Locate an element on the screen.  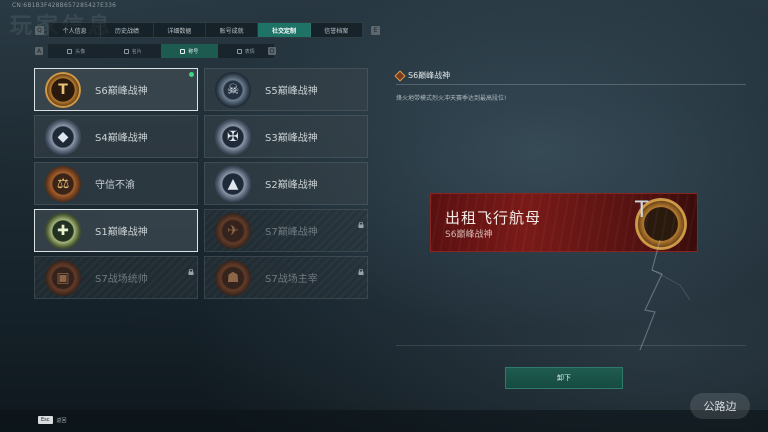
medal-icon: ⚖ is located at coordinates (63, 183).